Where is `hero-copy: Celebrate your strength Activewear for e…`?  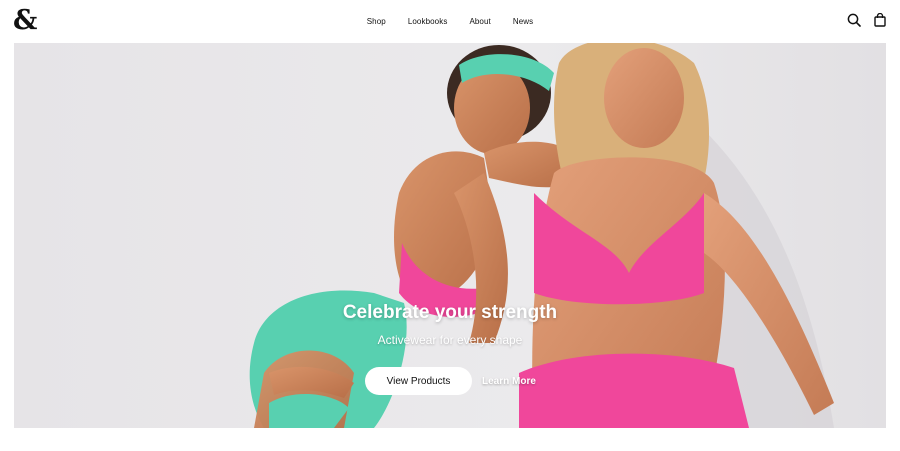 hero-copy: Celebrate your strength Activewear for e… is located at coordinates (450, 324).